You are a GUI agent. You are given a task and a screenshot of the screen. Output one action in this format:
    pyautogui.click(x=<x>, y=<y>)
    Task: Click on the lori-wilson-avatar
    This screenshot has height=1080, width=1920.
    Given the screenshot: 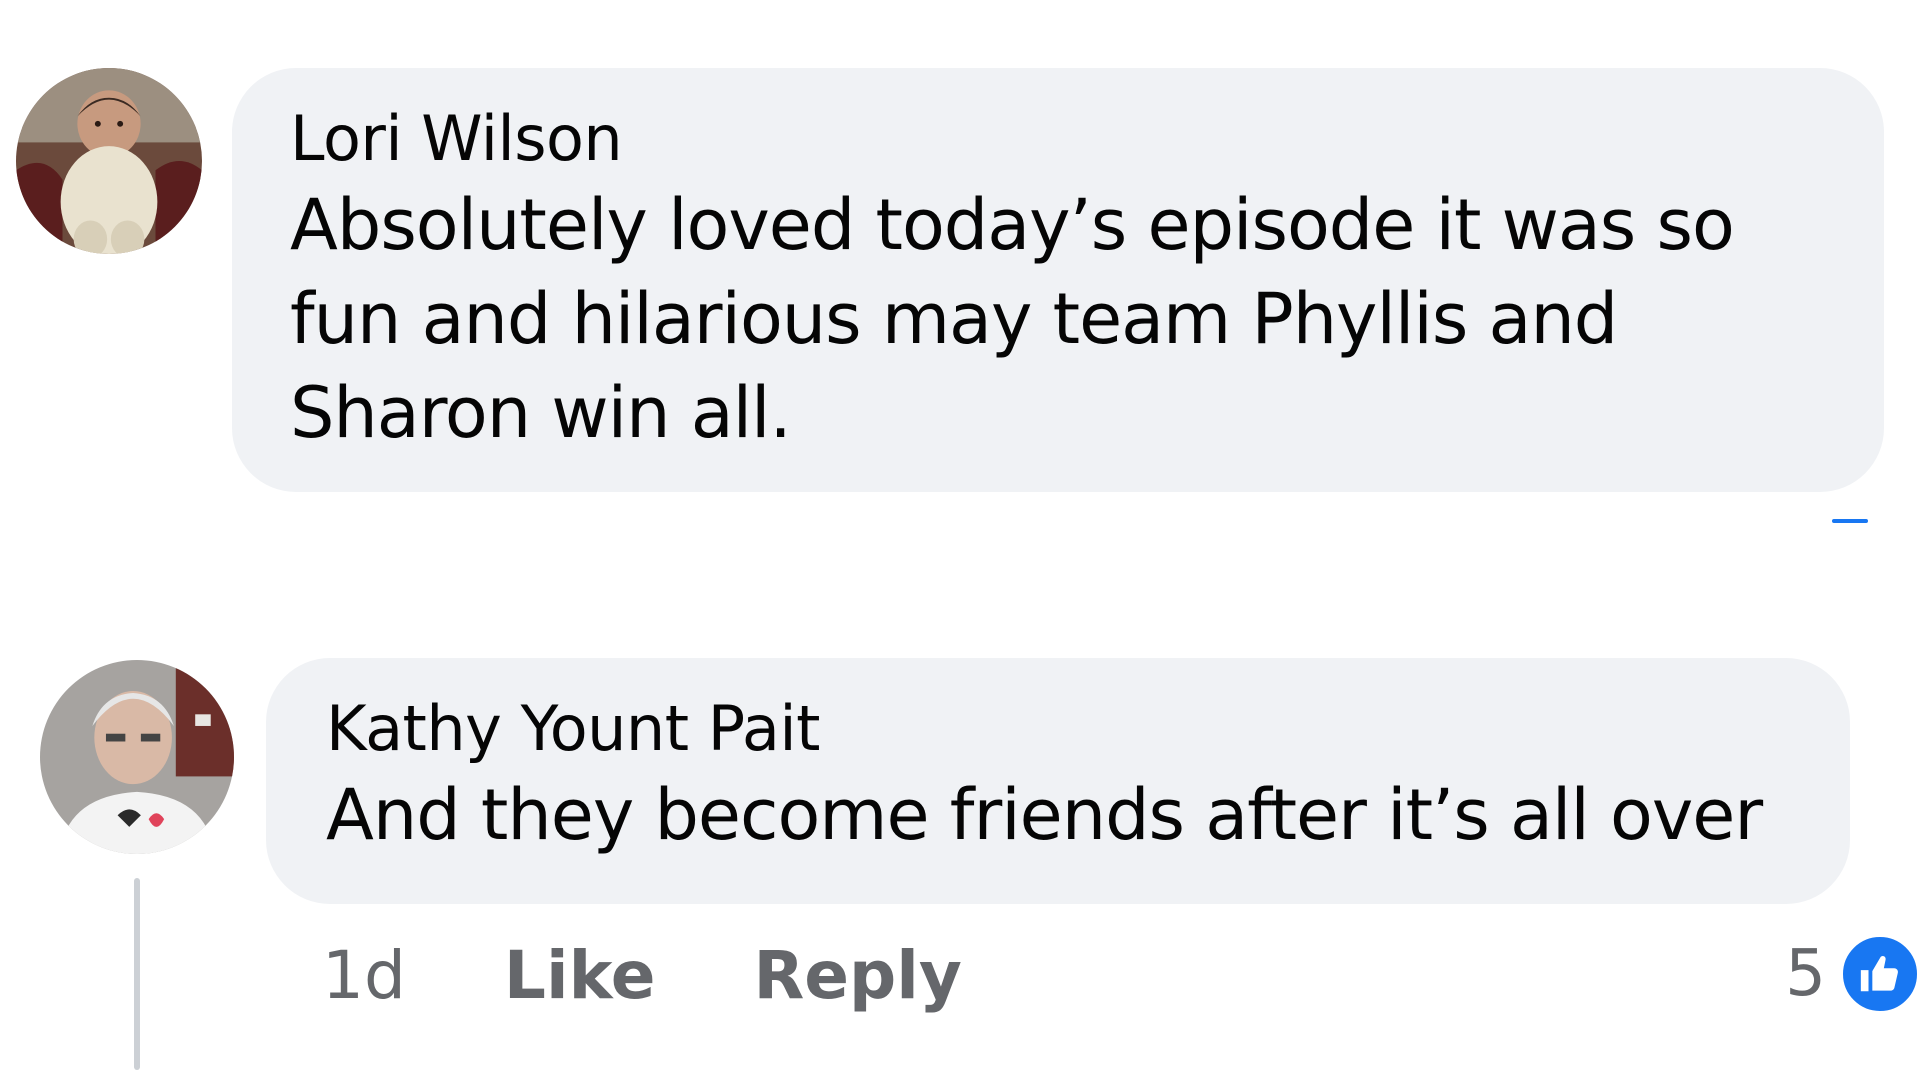 What is the action you would take?
    pyautogui.click(x=109, y=161)
    